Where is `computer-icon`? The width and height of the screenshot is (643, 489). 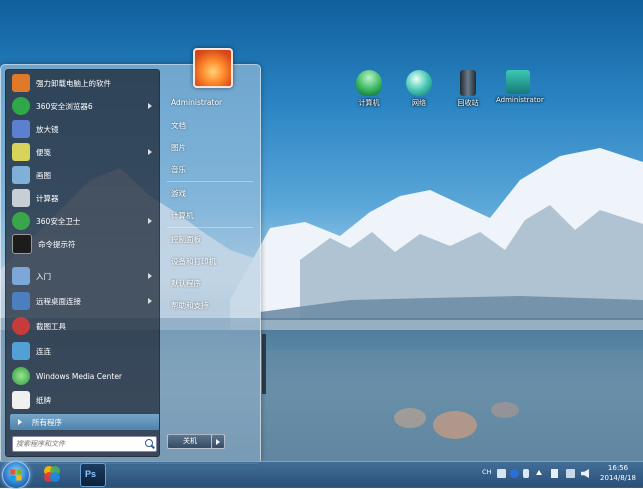 computer-icon is located at coordinates (369, 83).